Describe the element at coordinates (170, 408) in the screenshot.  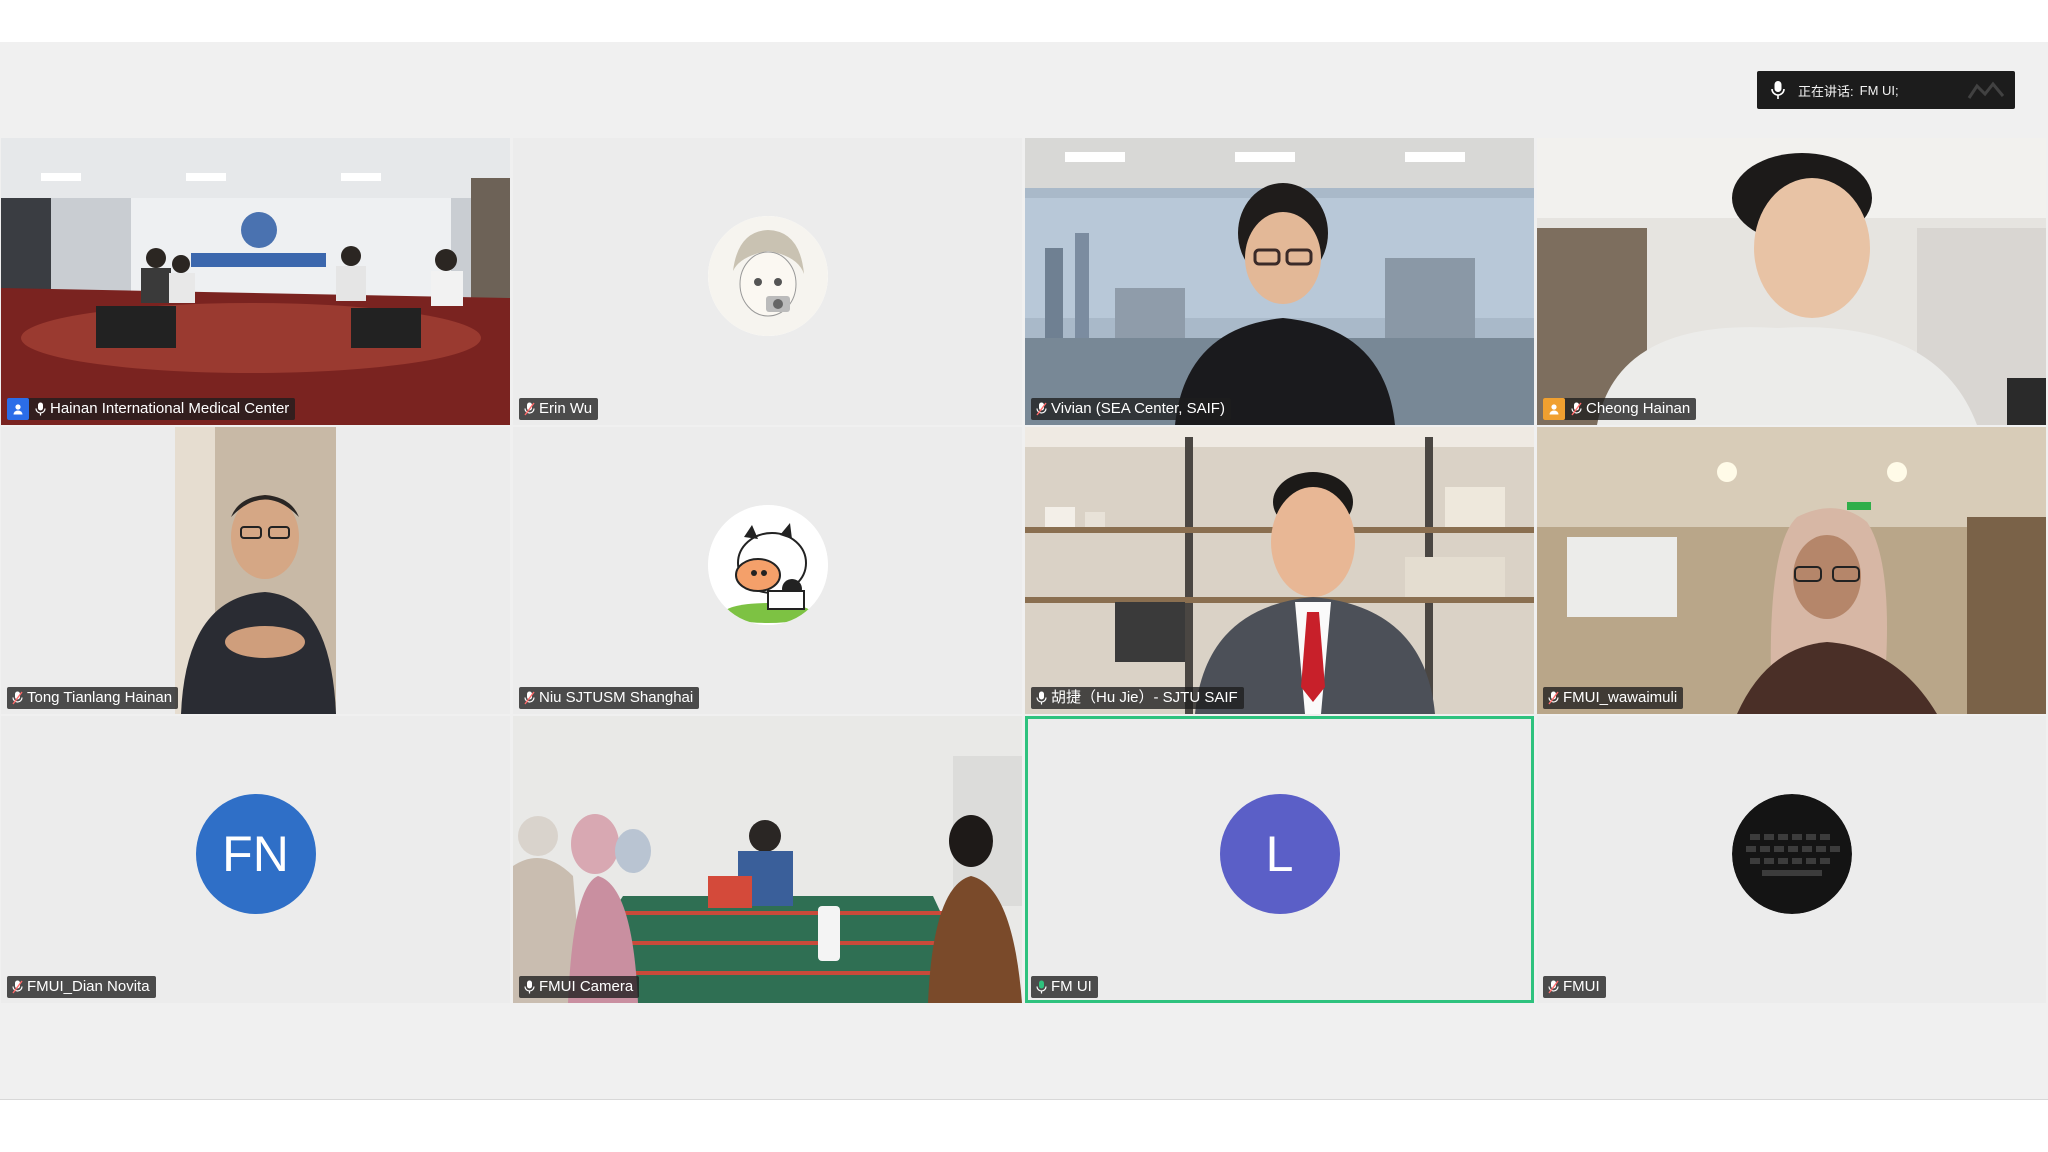
I see `participant-name: Hainan International Medical Center` at that location.